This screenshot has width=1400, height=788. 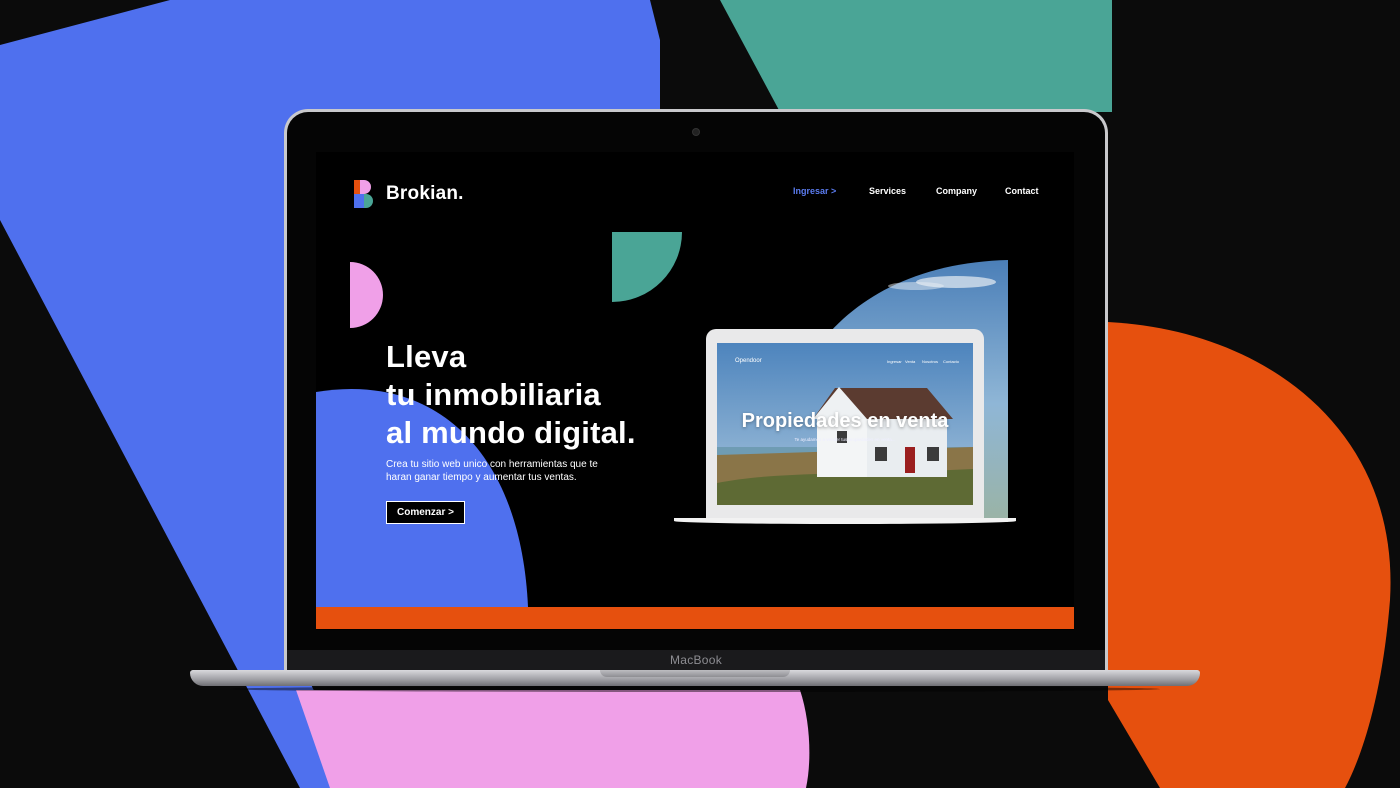 I want to click on laptop-notch, so click(x=695, y=673).